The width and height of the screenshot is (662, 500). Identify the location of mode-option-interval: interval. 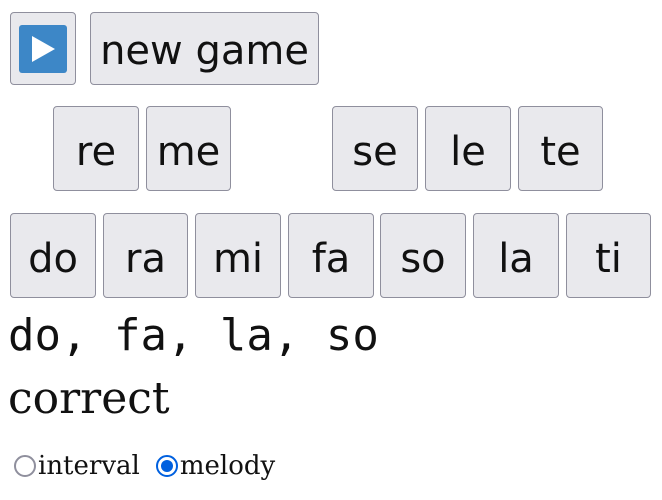
(77, 466).